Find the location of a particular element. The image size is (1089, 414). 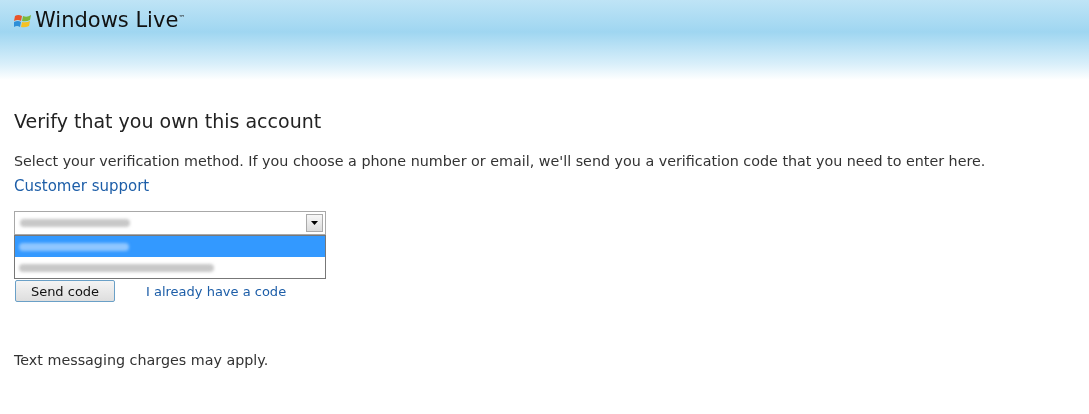

customer-support-link: Customer support is located at coordinates (82, 186).